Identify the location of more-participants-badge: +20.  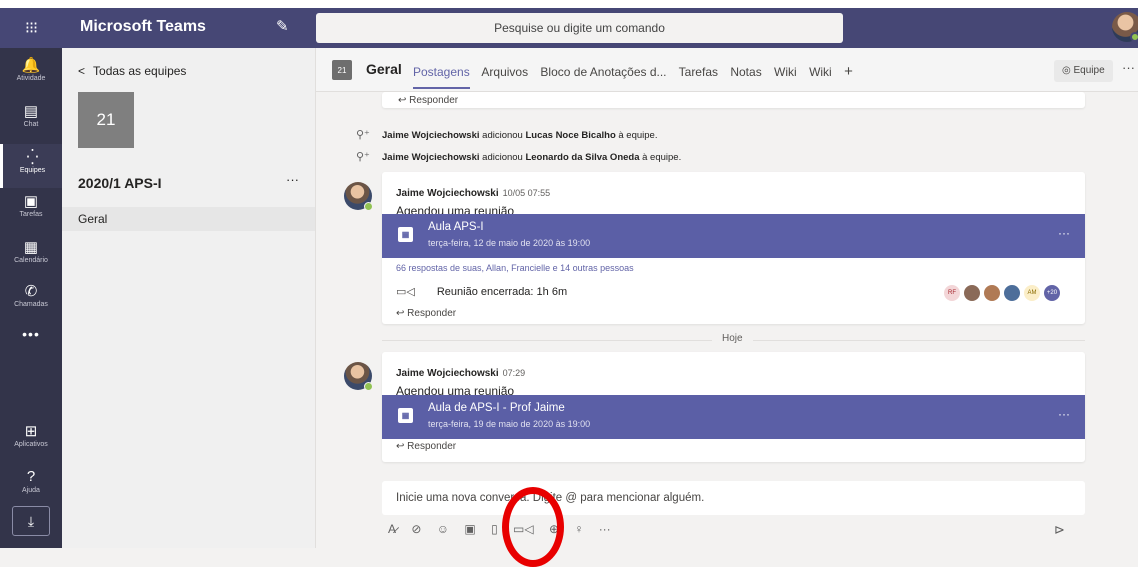
(1052, 293).